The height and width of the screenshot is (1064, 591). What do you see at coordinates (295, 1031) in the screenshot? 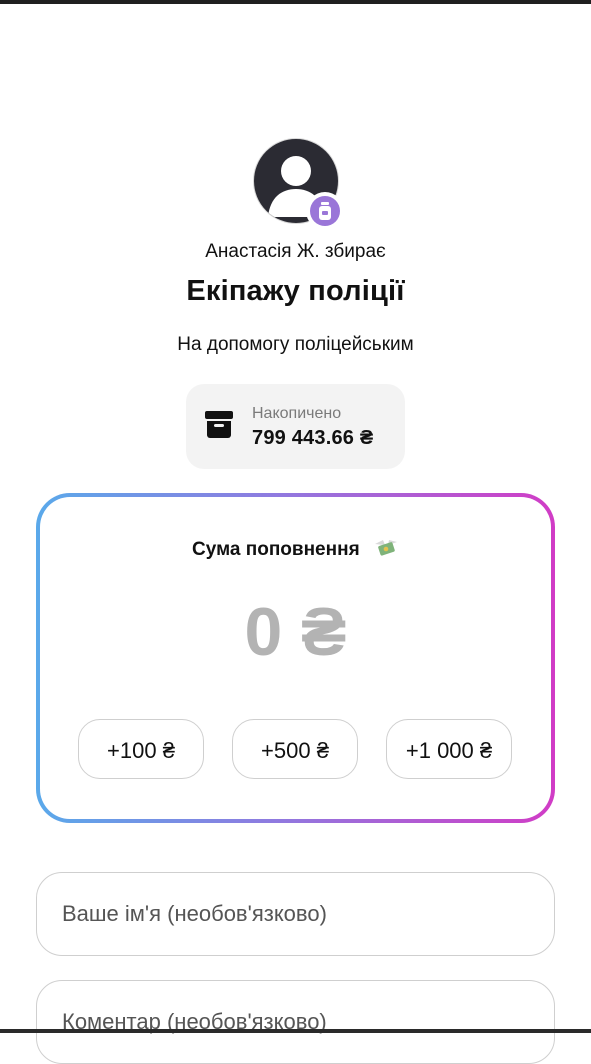
I see `bottom-edge-bar` at bounding box center [295, 1031].